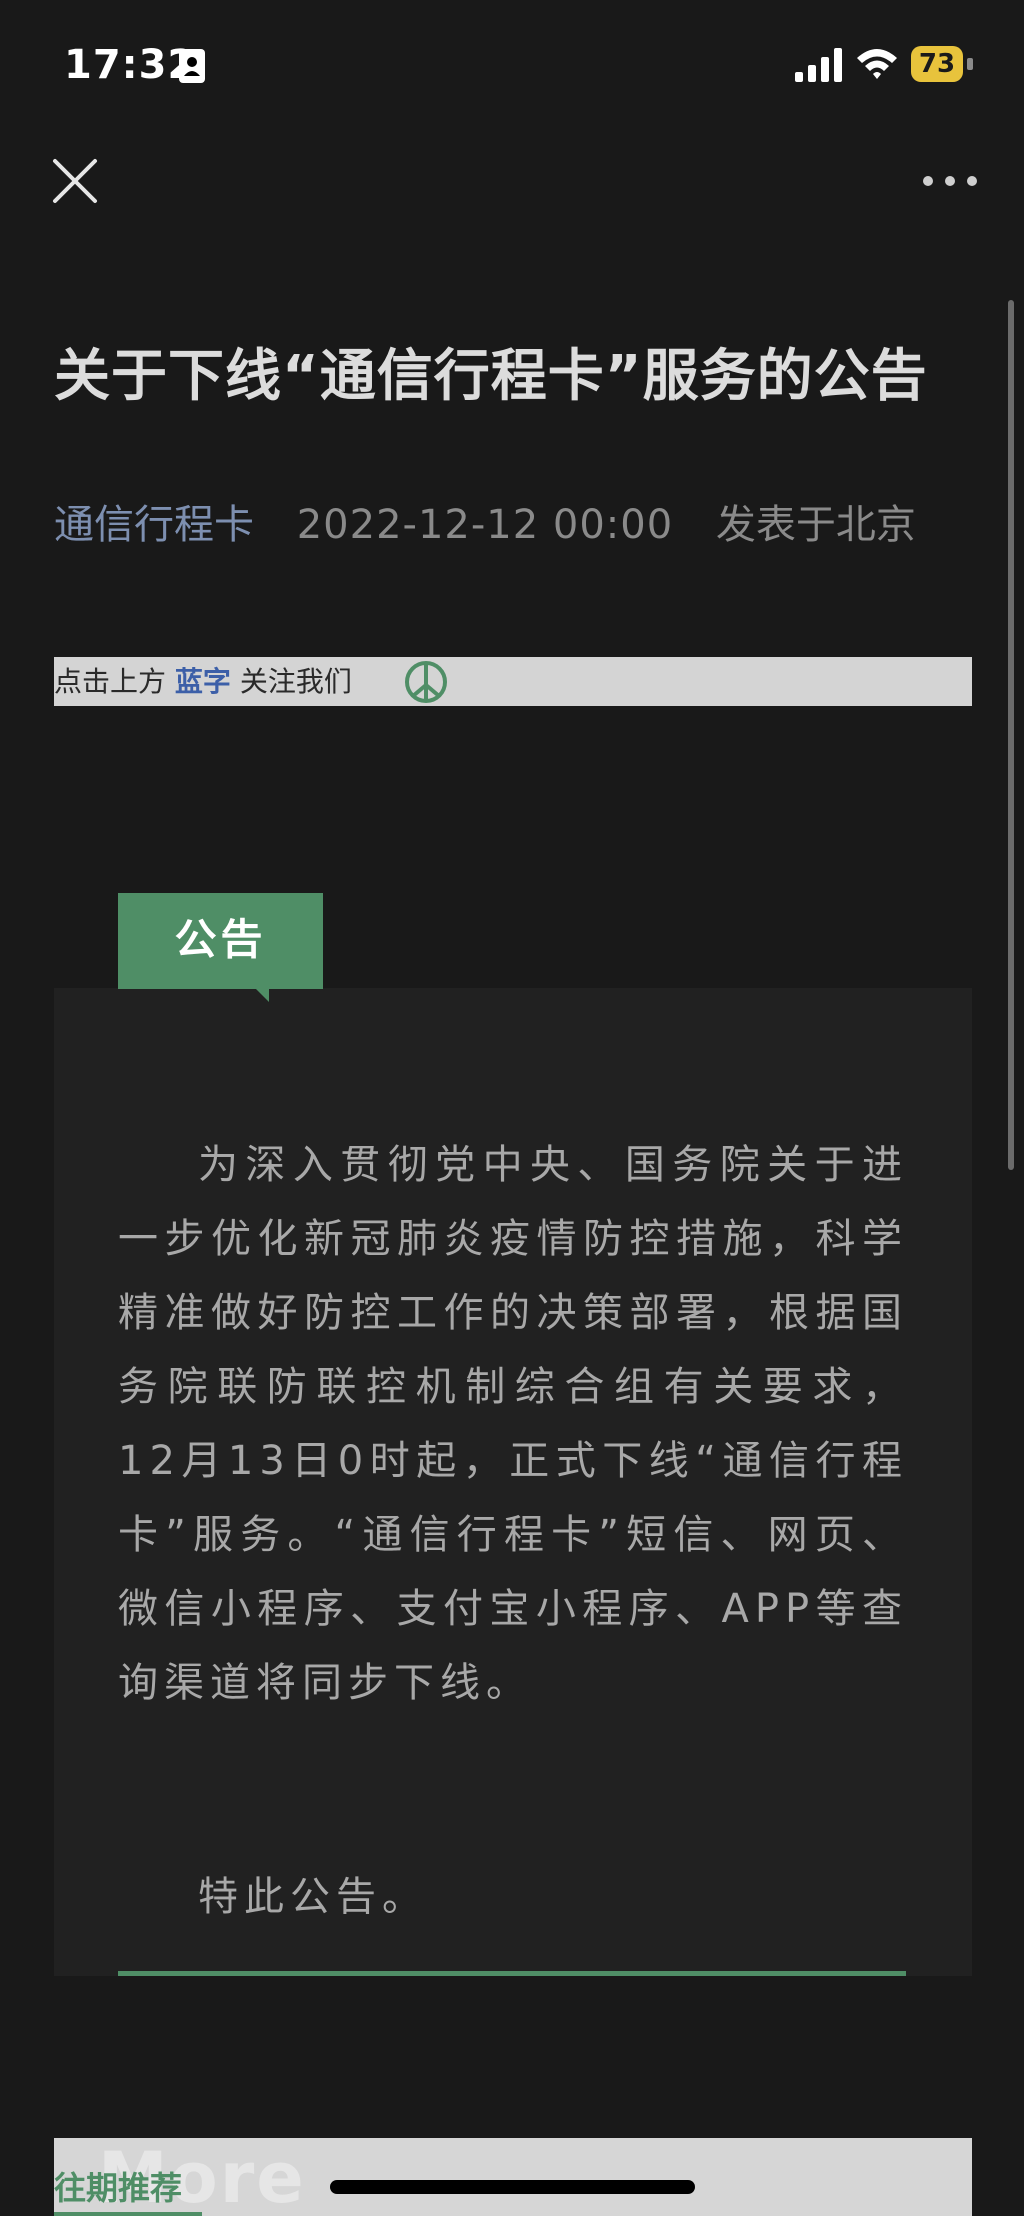 The height and width of the screenshot is (2216, 1024). I want to click on recommend-banner: More 往期推荐, so click(513, 2177).